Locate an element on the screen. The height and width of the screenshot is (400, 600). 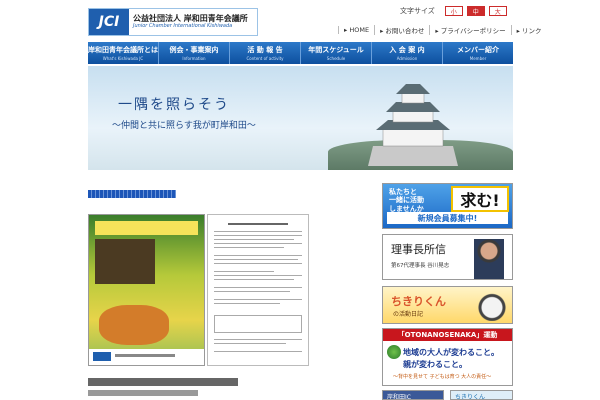
otonanosenaka-head: 「OTONANOSENAKA」運動 is located at coordinates (447, 335).